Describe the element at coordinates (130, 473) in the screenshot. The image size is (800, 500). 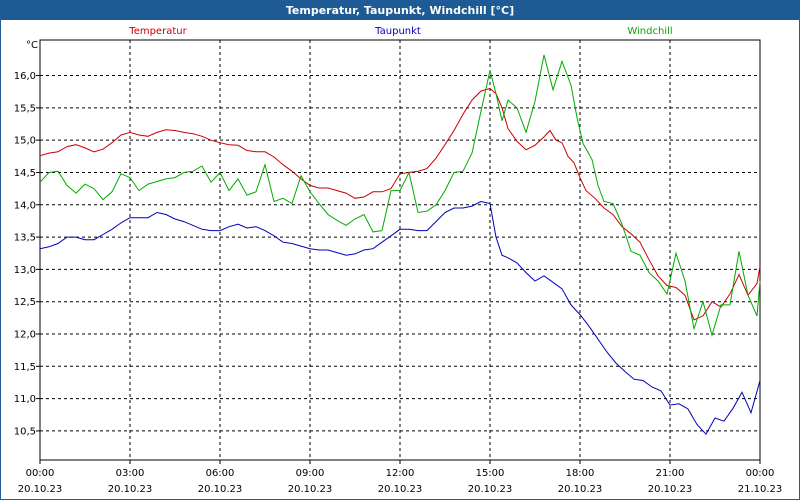
I see `x-tick-time-label: 03:00` at that location.